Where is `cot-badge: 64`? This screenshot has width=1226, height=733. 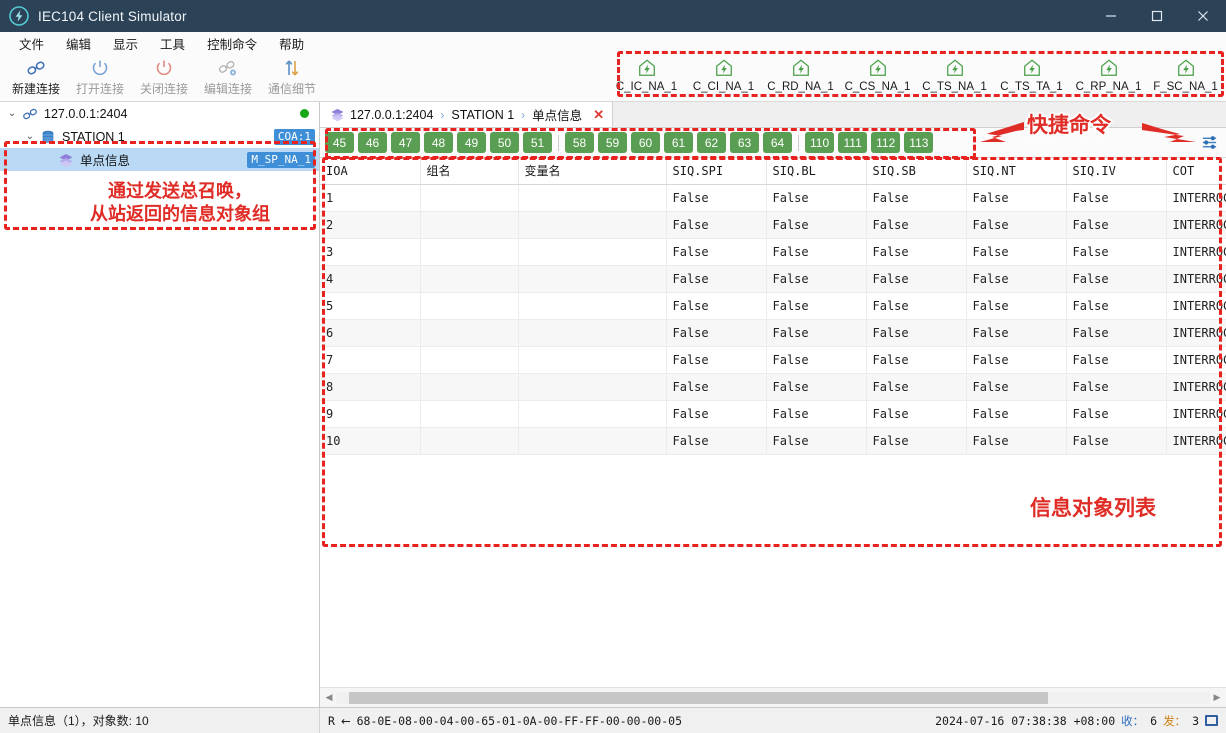 cot-badge: 64 is located at coordinates (777, 142).